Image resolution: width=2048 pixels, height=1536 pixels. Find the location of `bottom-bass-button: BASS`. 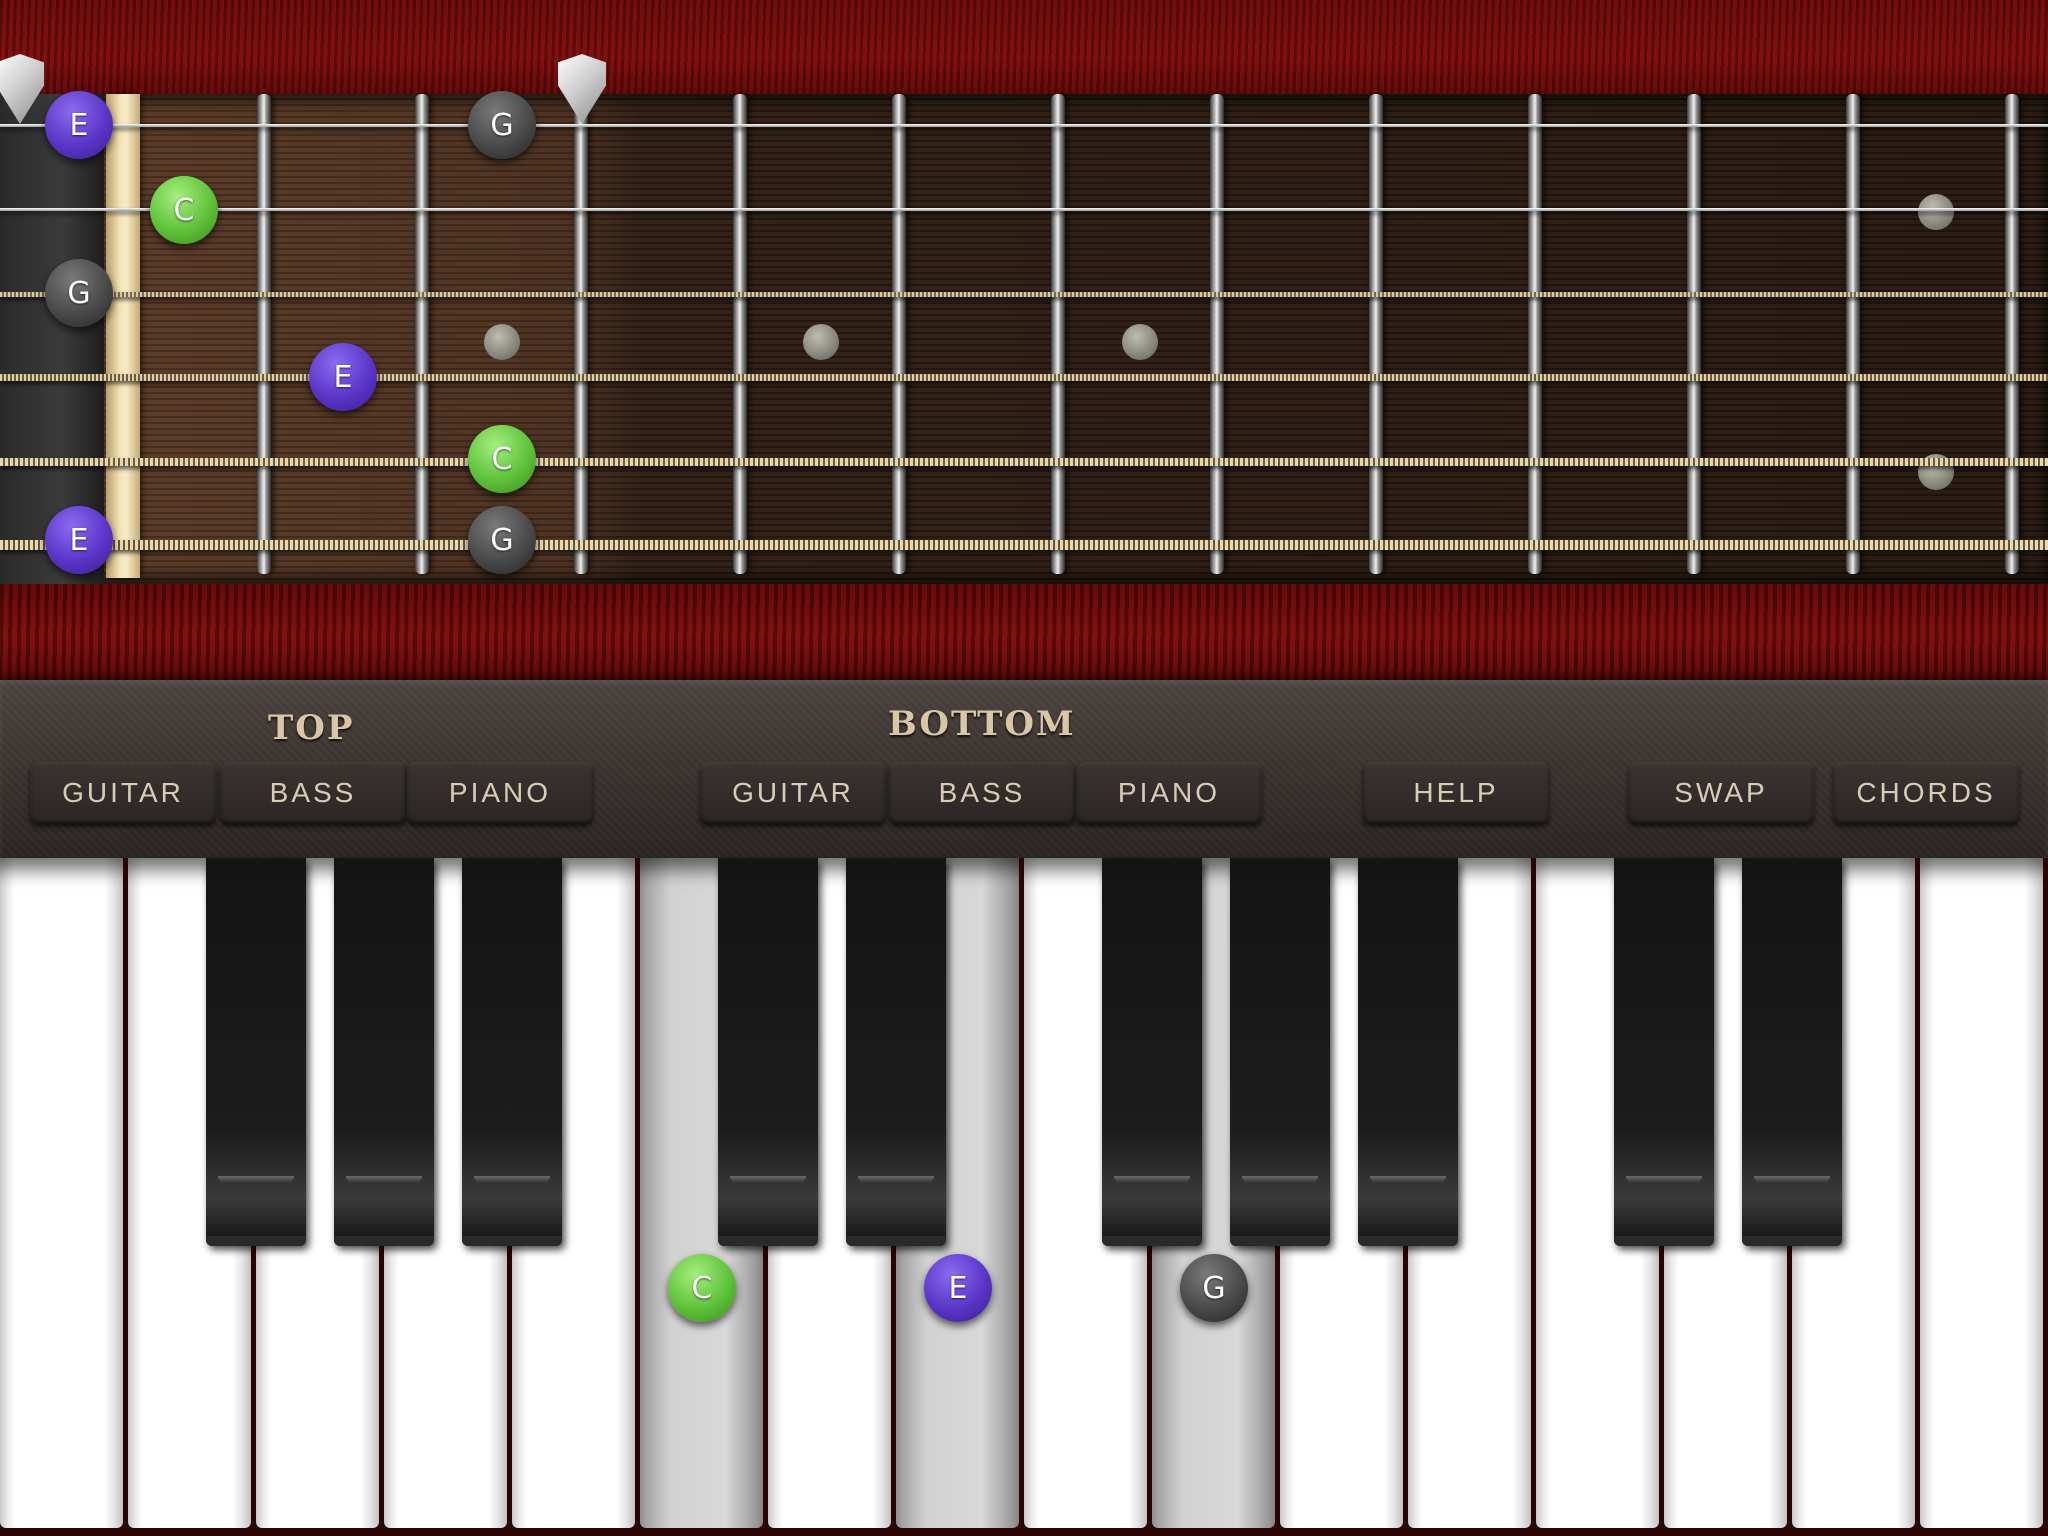

bottom-bass-button: BASS is located at coordinates (982, 793).